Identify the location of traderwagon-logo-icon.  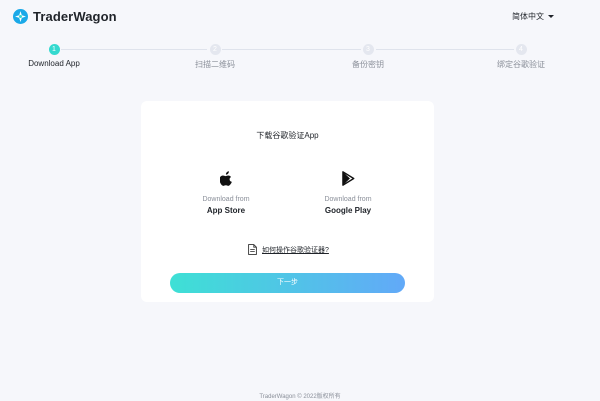
(20, 16).